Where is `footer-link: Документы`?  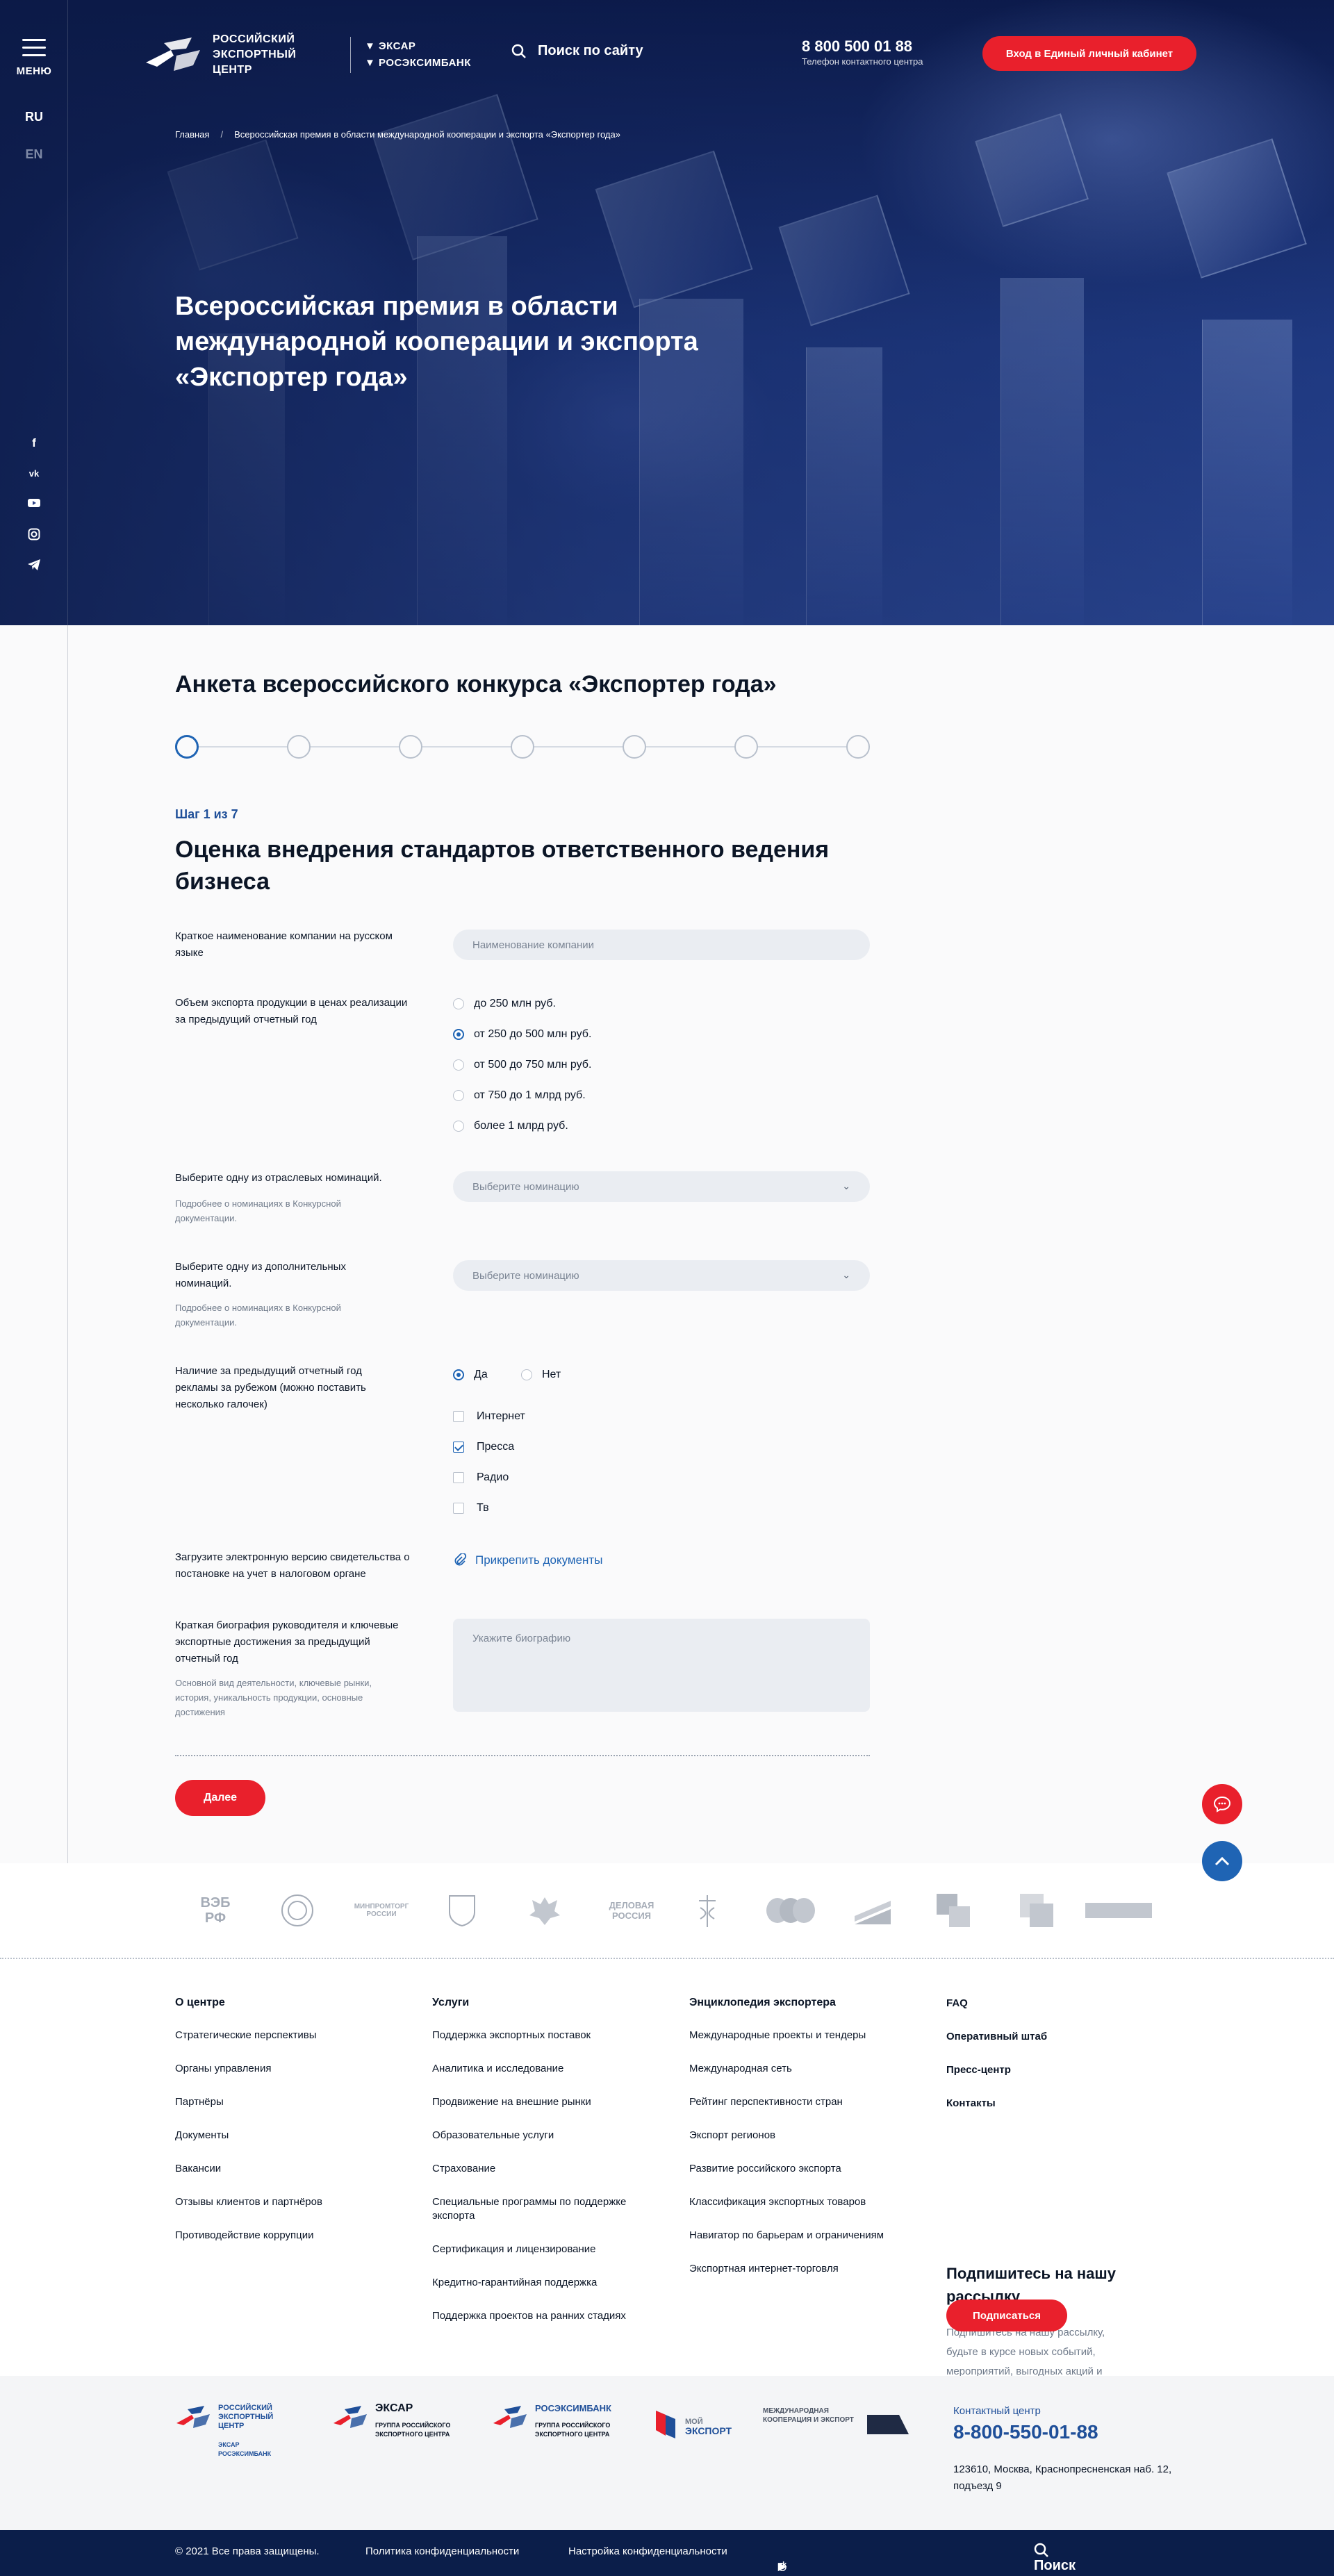 footer-link: Документы is located at coordinates (249, 2135).